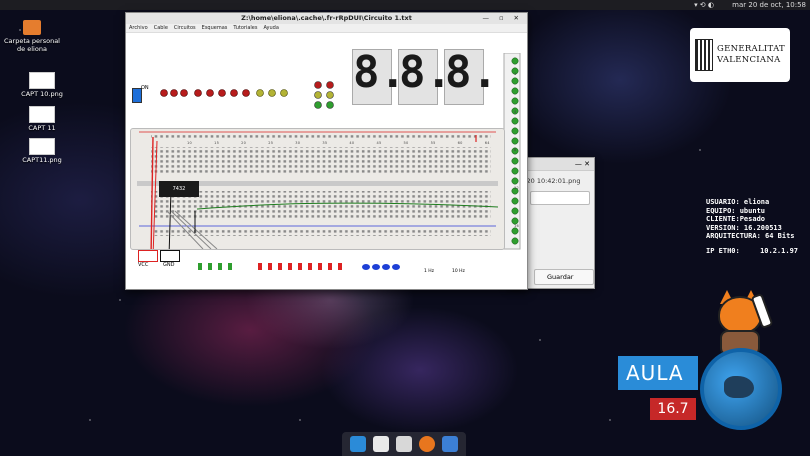 This screenshot has width=810, height=456. Describe the element at coordinates (190, 143) in the screenshot. I see `col-num: 10` at that location.